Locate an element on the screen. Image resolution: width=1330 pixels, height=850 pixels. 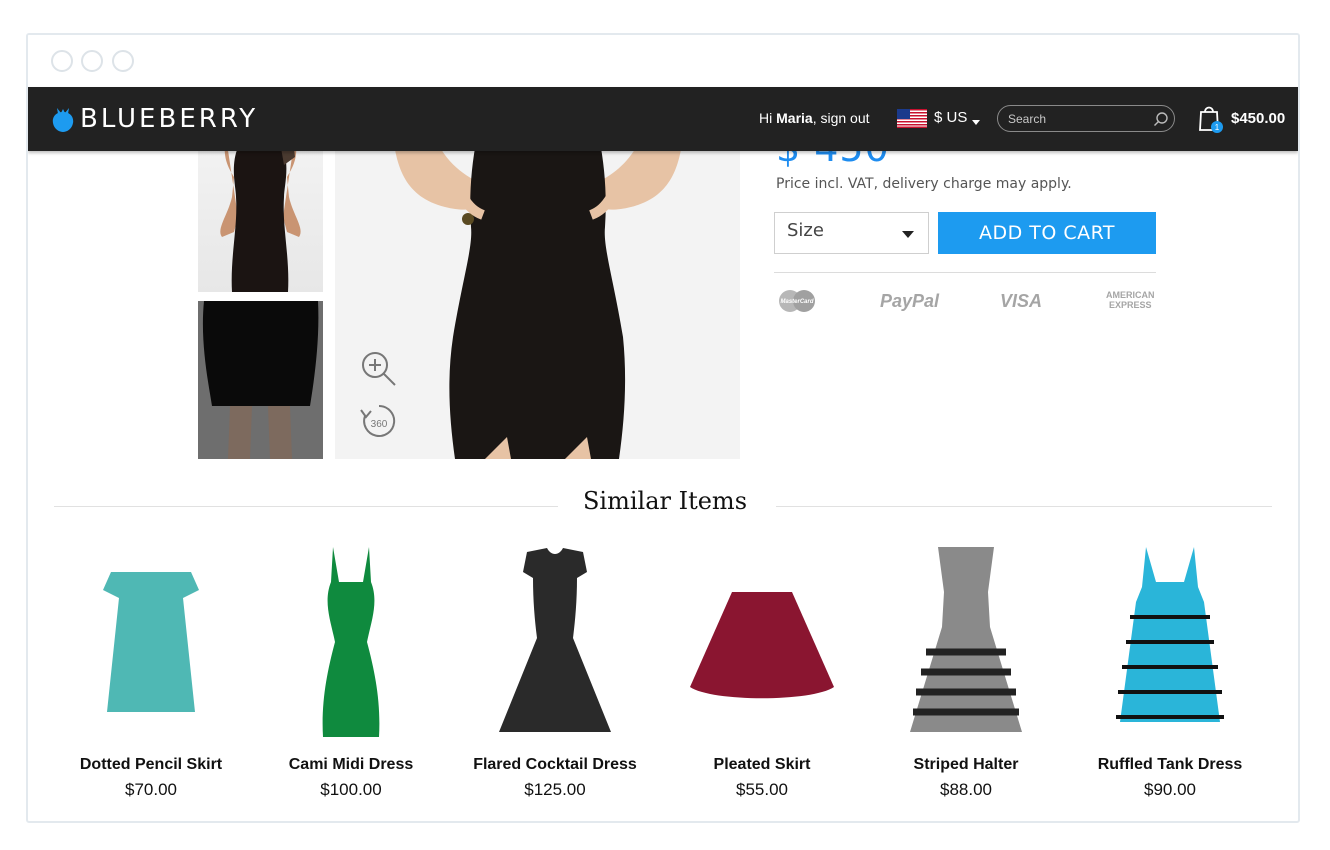
window-minimize-button is located at coordinates (92, 61).